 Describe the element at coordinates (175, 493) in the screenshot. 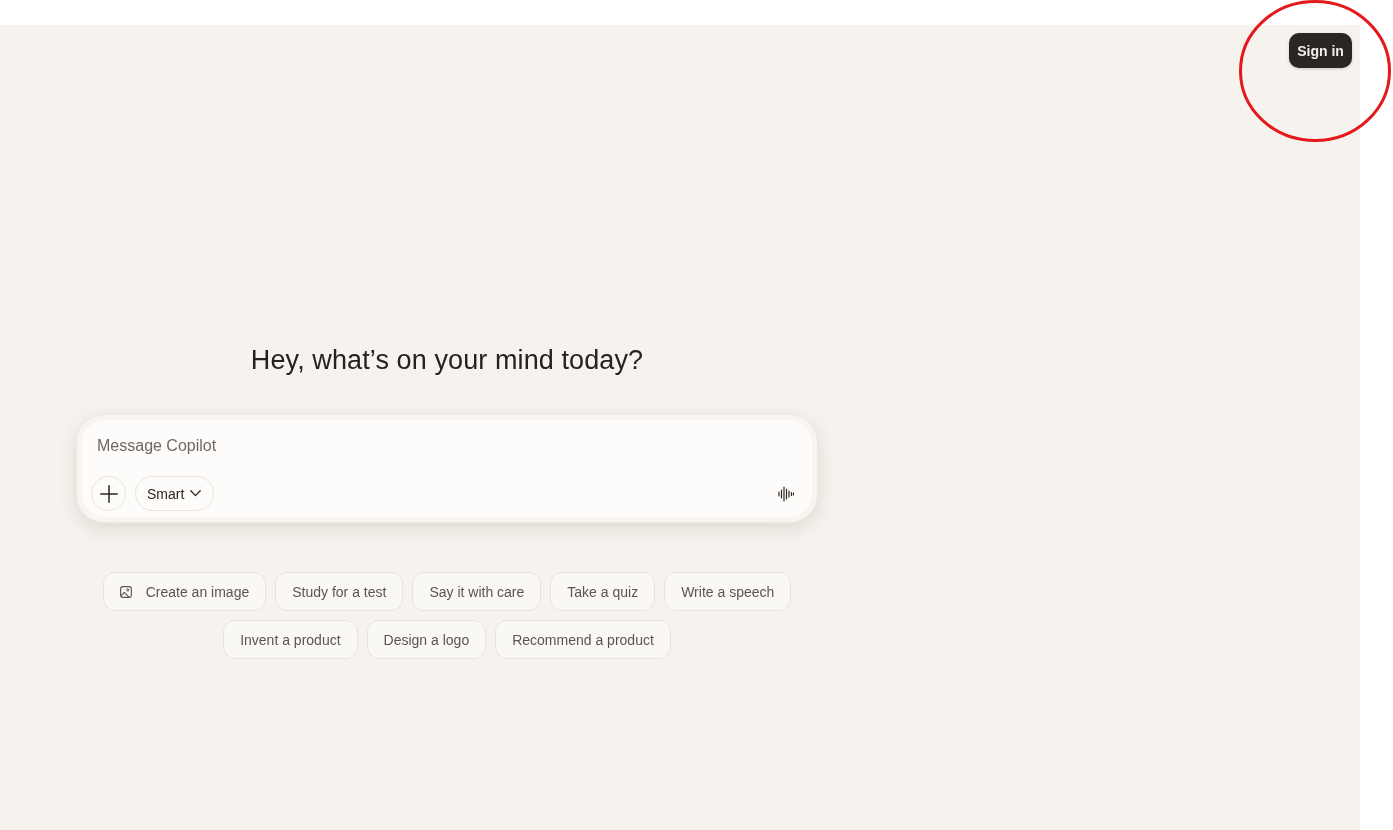

I see `mode-dropdown: Smart` at that location.